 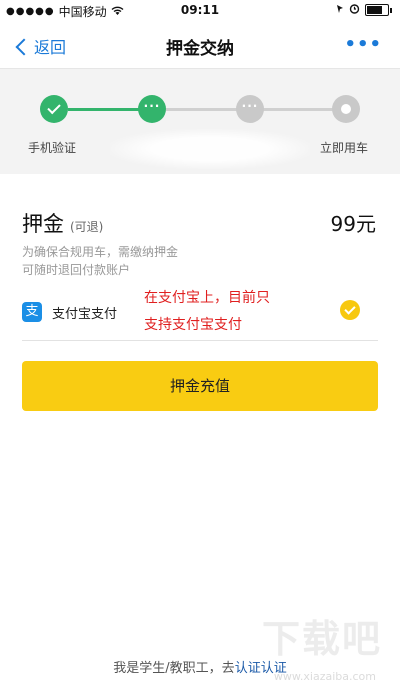 What do you see at coordinates (32, 312) in the screenshot?
I see `alipay-icon: 支` at bounding box center [32, 312].